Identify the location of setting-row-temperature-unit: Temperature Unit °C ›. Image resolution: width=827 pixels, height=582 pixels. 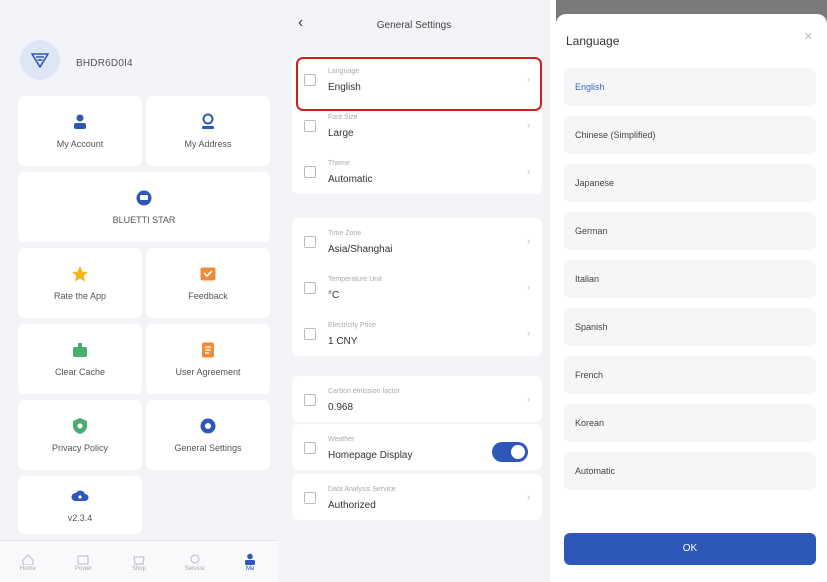
(417, 287).